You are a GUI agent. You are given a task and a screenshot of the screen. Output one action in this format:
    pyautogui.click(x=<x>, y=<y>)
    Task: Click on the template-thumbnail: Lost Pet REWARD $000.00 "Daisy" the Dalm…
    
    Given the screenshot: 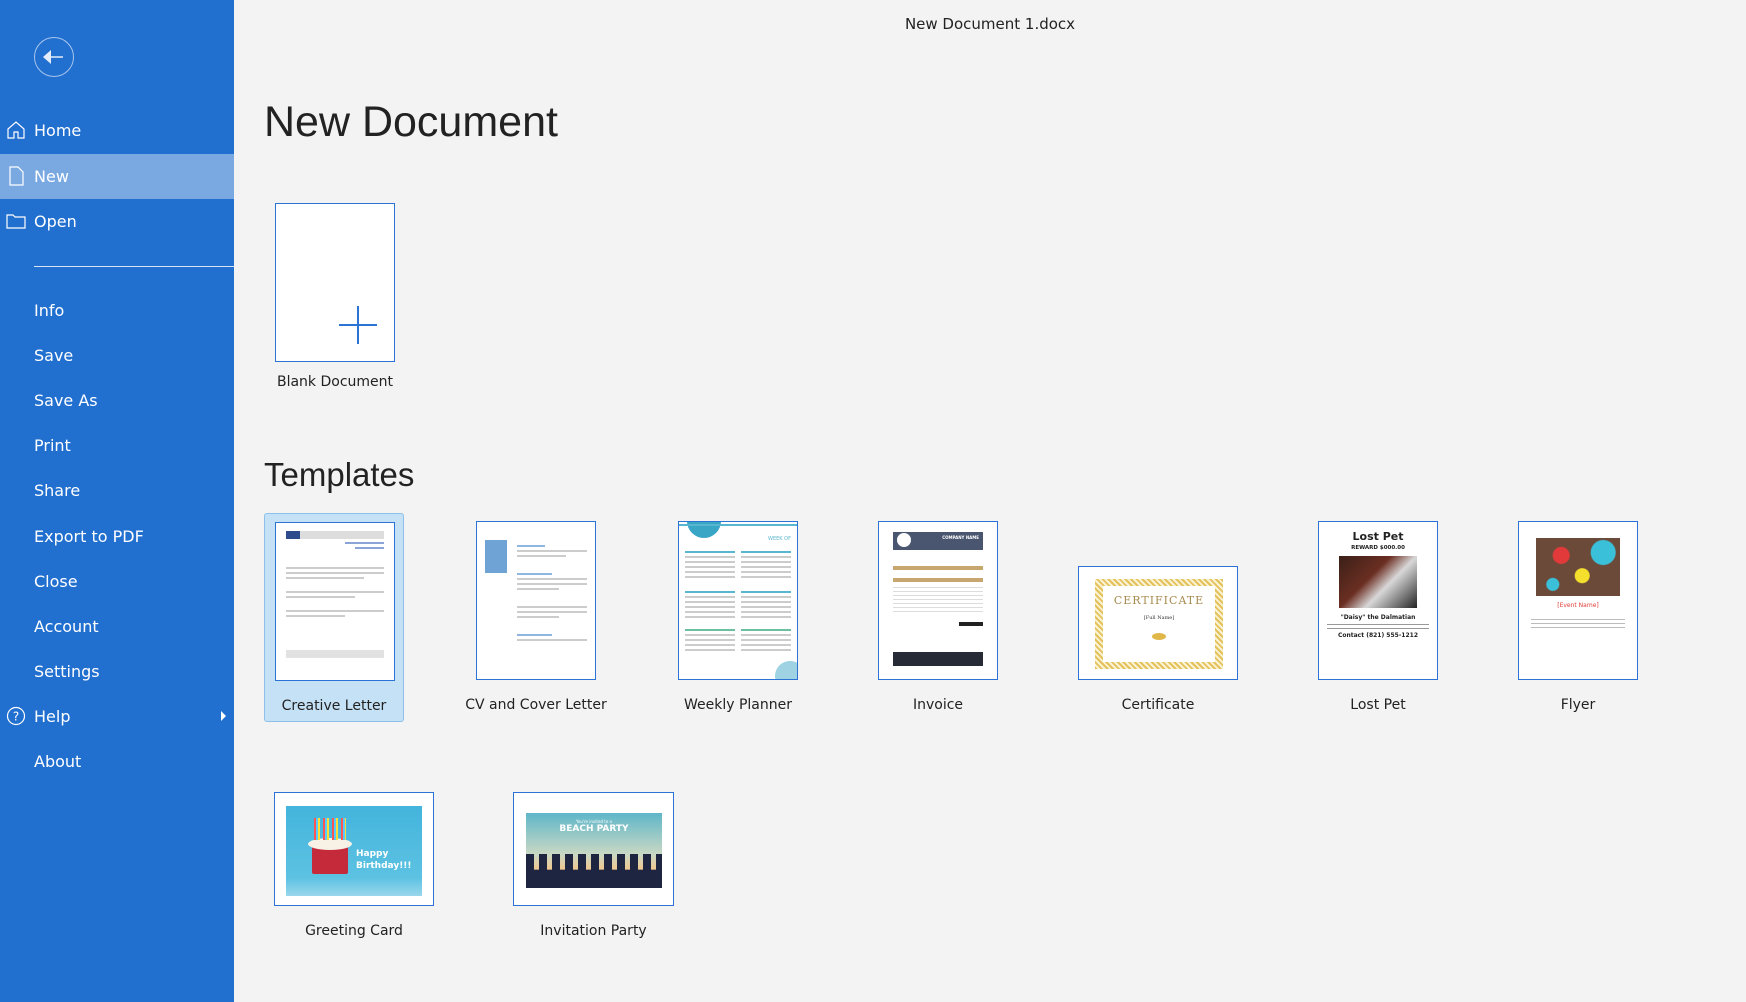 What is the action you would take?
    pyautogui.click(x=1378, y=600)
    